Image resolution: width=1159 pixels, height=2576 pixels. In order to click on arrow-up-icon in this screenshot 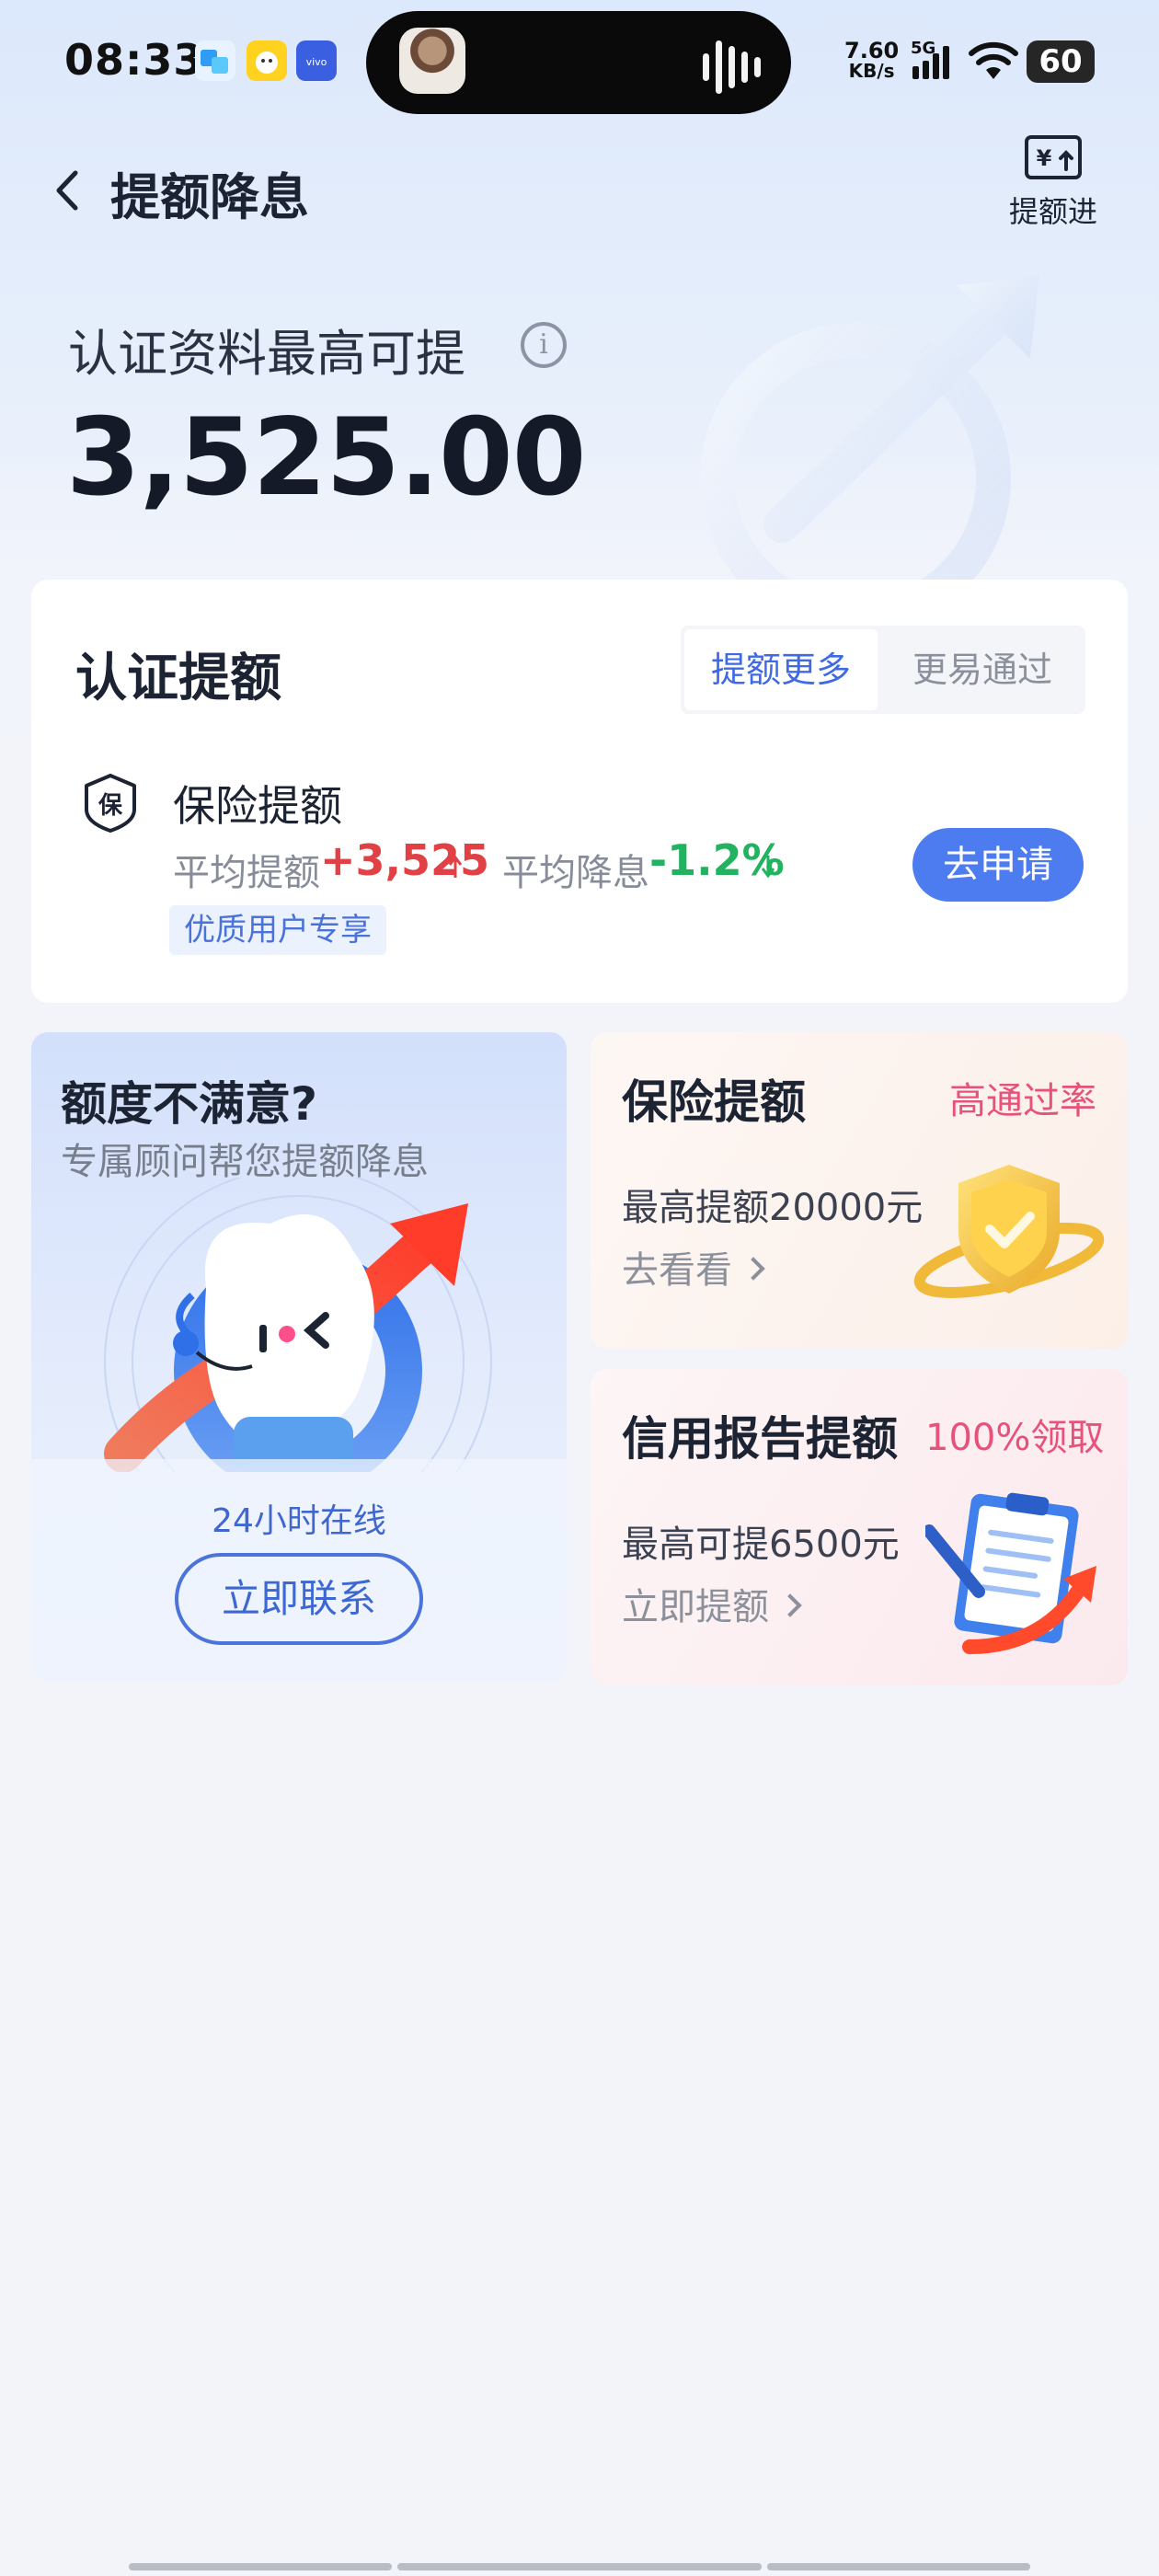, I will do `click(455, 867)`.